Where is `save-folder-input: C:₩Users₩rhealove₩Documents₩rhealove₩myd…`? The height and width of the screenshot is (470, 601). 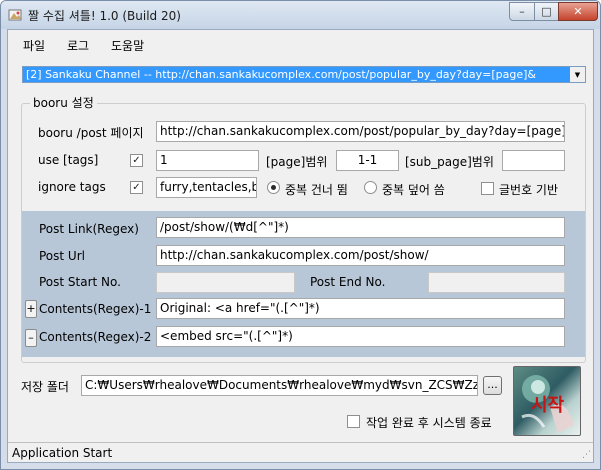 save-folder-input: C:₩Users₩rhealove₩Documents₩rhealove₩myd… is located at coordinates (279, 385).